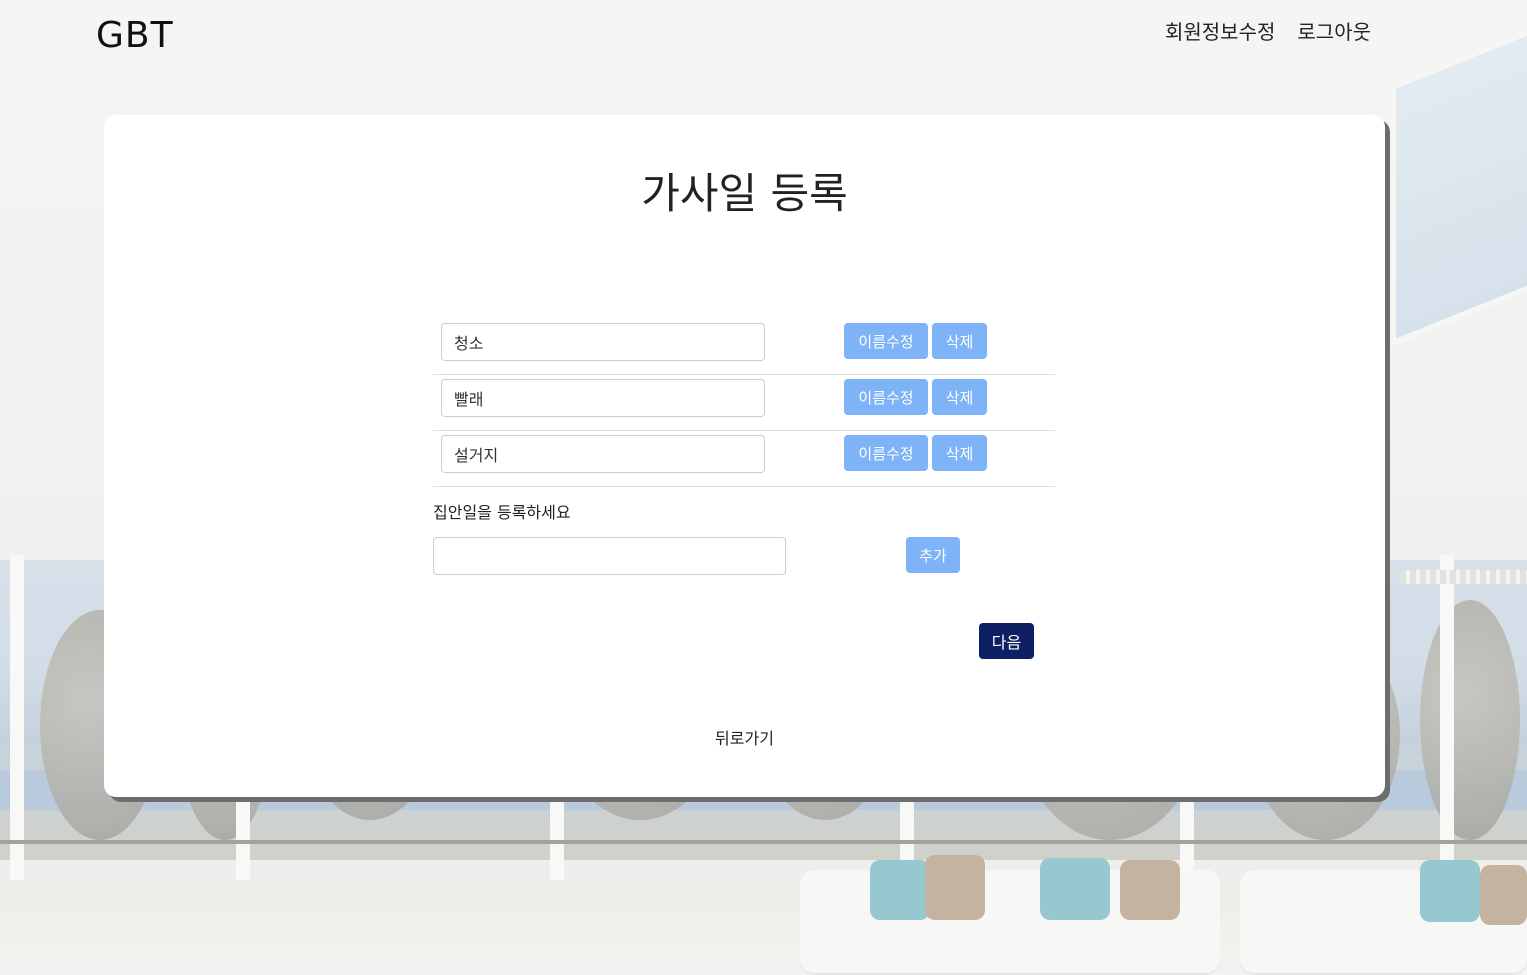 This screenshot has width=1527, height=975. What do you see at coordinates (609, 556) in the screenshot?
I see `add-chore-input` at bounding box center [609, 556].